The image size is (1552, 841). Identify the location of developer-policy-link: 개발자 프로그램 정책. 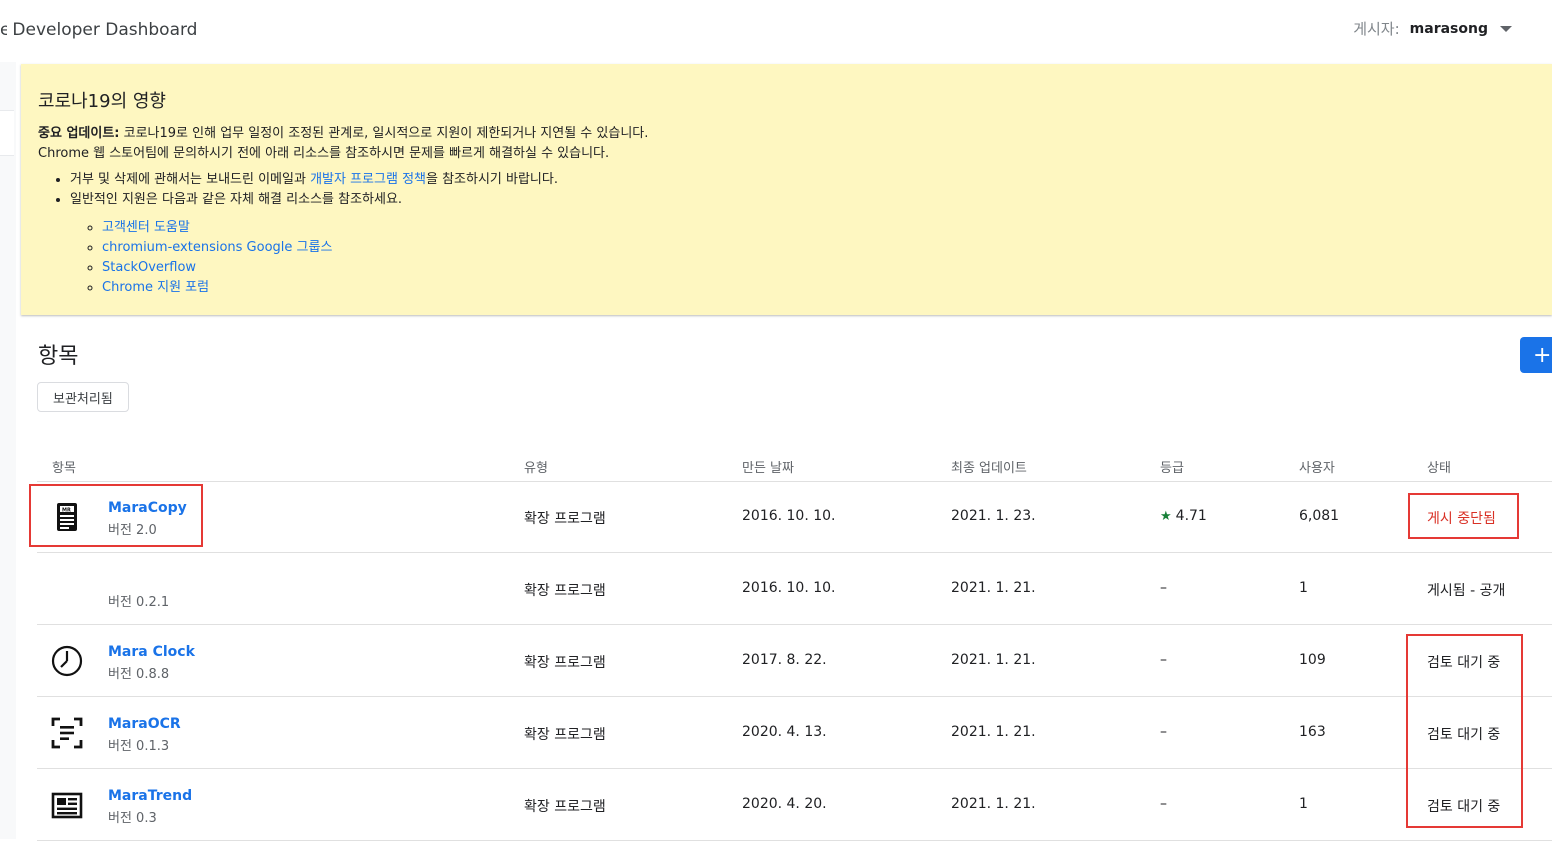
(368, 179).